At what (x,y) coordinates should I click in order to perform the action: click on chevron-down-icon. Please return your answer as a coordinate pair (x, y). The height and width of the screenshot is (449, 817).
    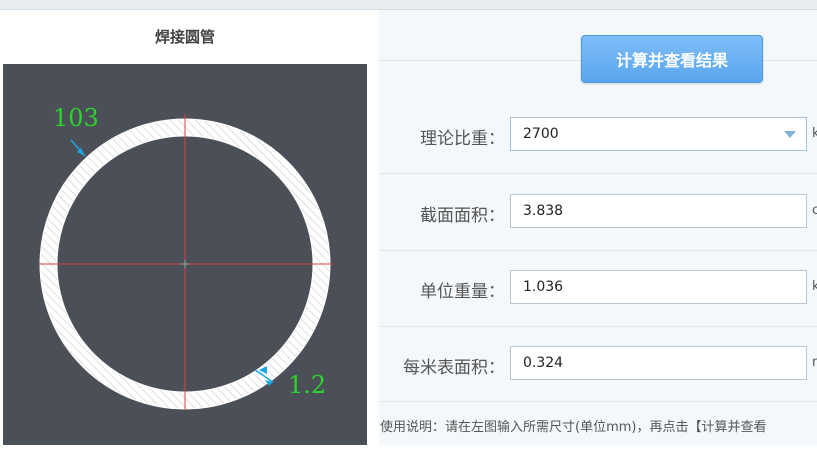
    Looking at the image, I should click on (790, 134).